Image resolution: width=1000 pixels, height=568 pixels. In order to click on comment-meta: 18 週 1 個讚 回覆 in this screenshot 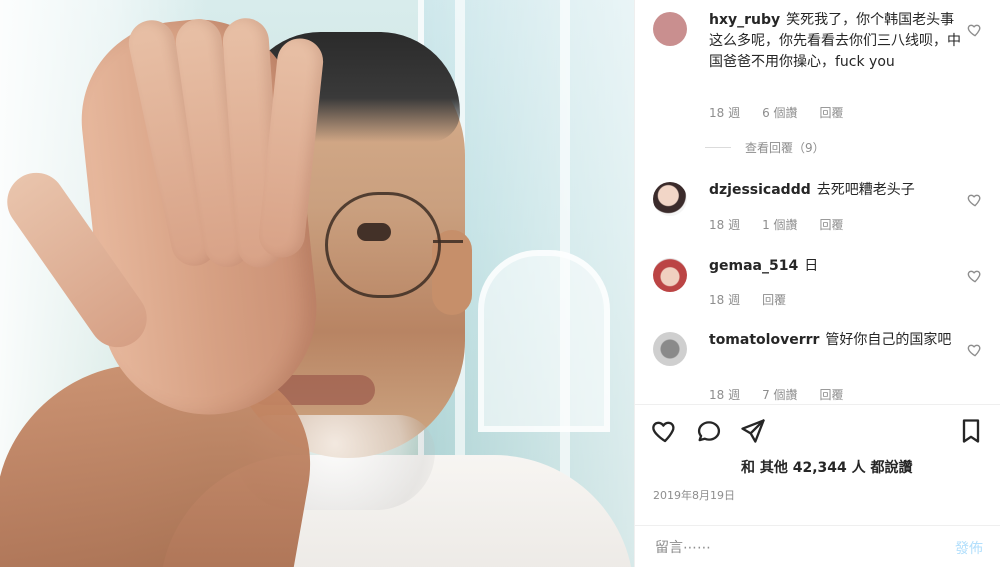, I will do `click(776, 224)`.